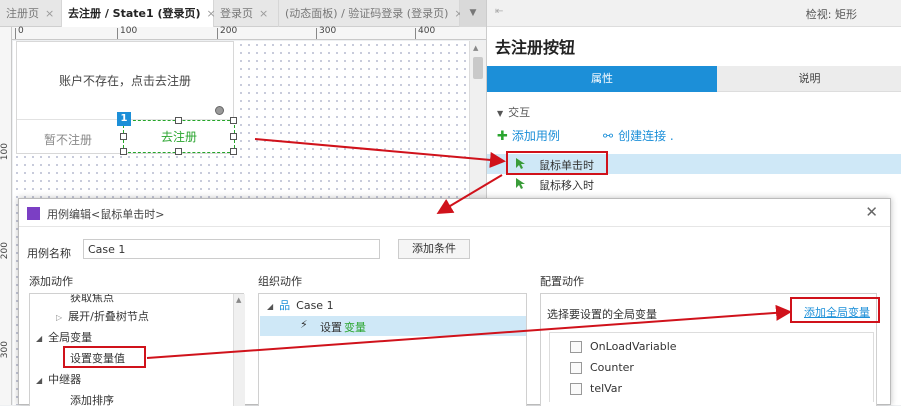  Describe the element at coordinates (606, 388) in the screenshot. I see `variable-label: telVar` at that location.